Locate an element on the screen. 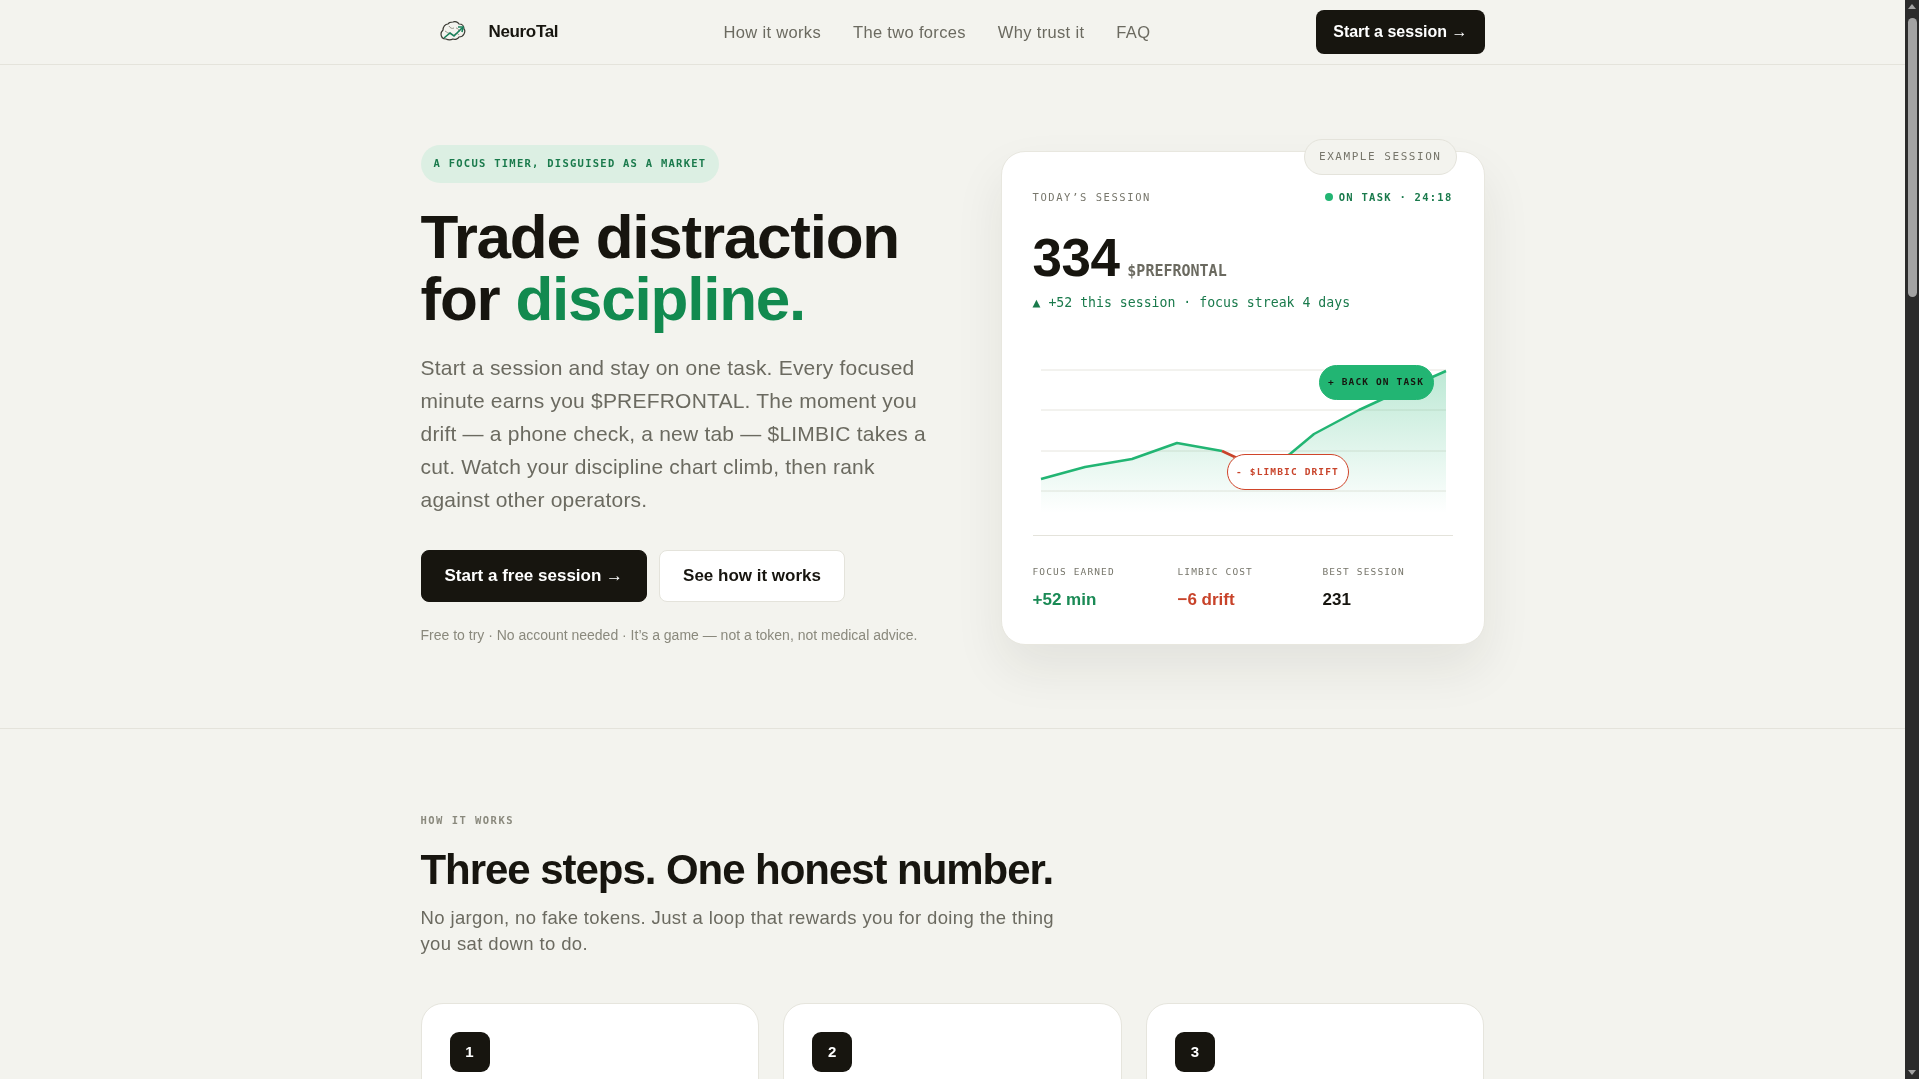 The width and height of the screenshot is (1919, 1079). session-title: TODAY’S SESSION is located at coordinates (1091, 197).